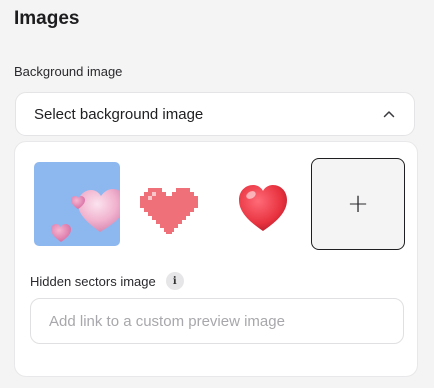 This screenshot has height=388, width=434. I want to click on pink-hearts-icon, so click(85, 215).